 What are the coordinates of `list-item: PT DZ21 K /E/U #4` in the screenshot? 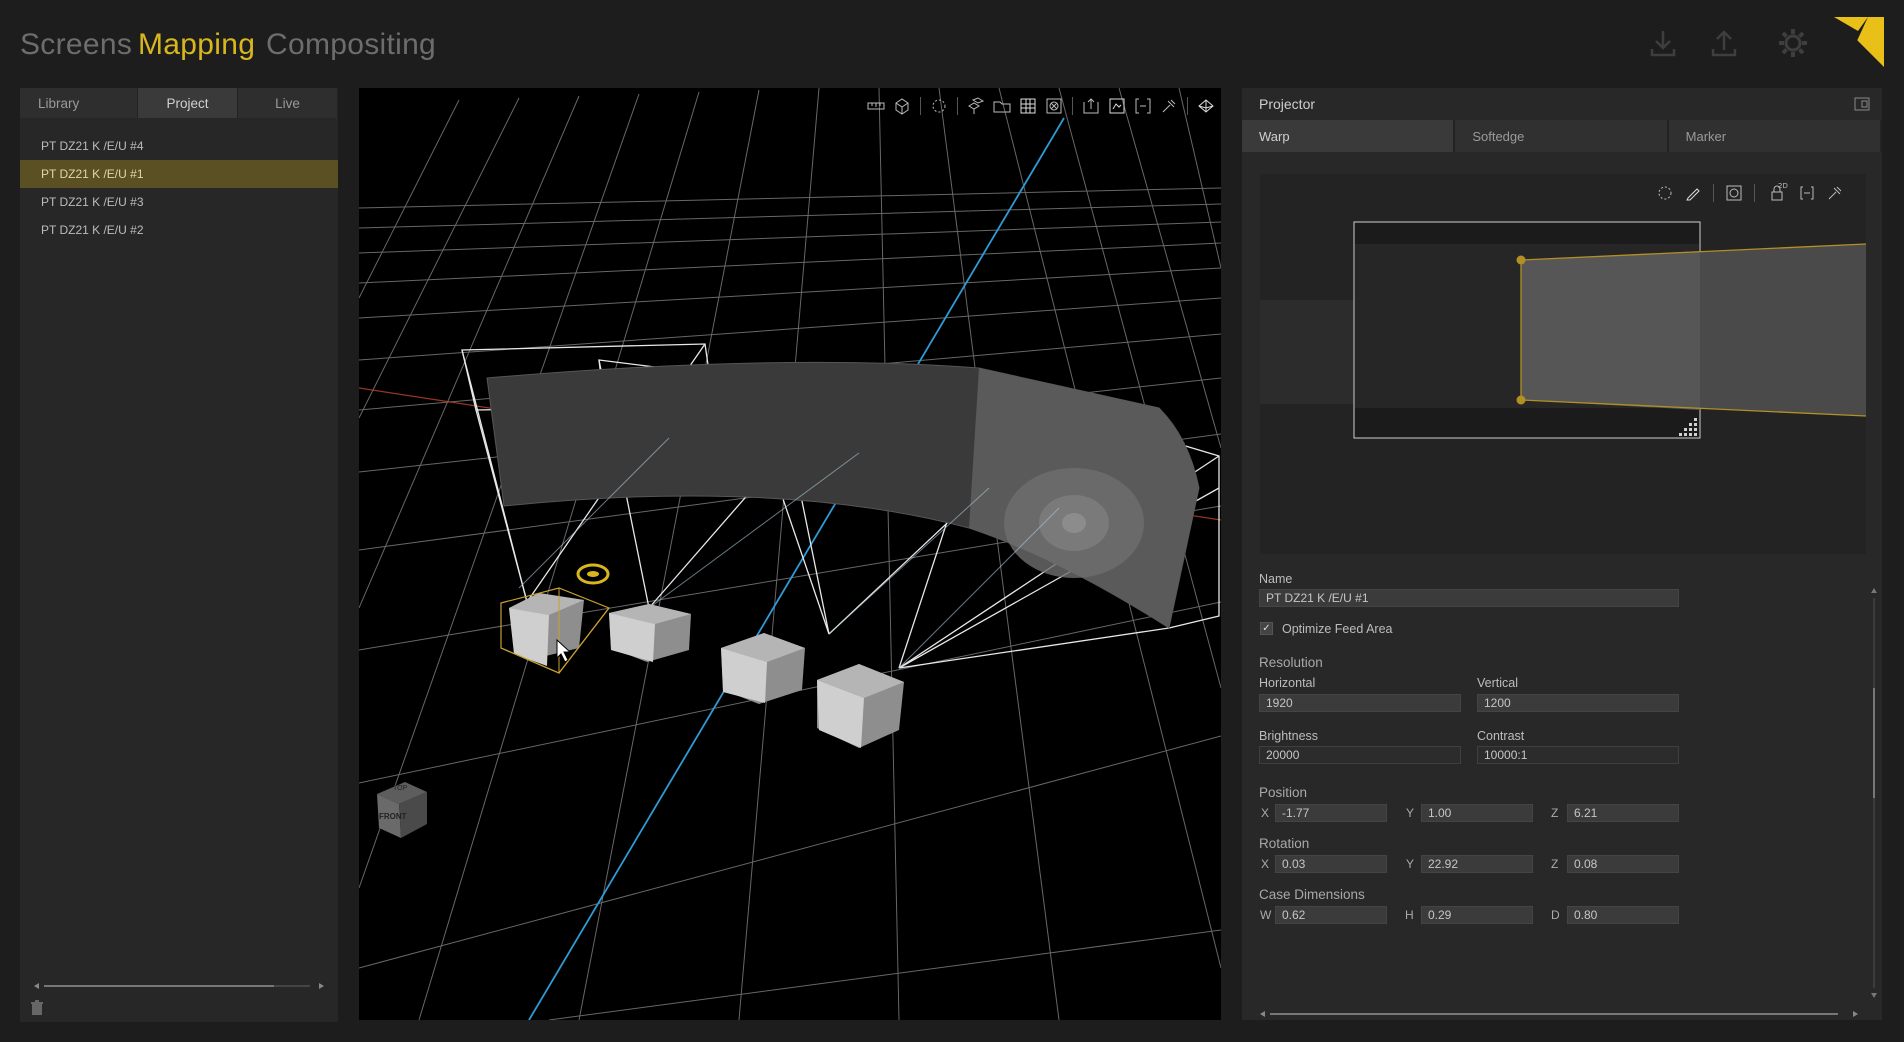 It's located at (179, 146).